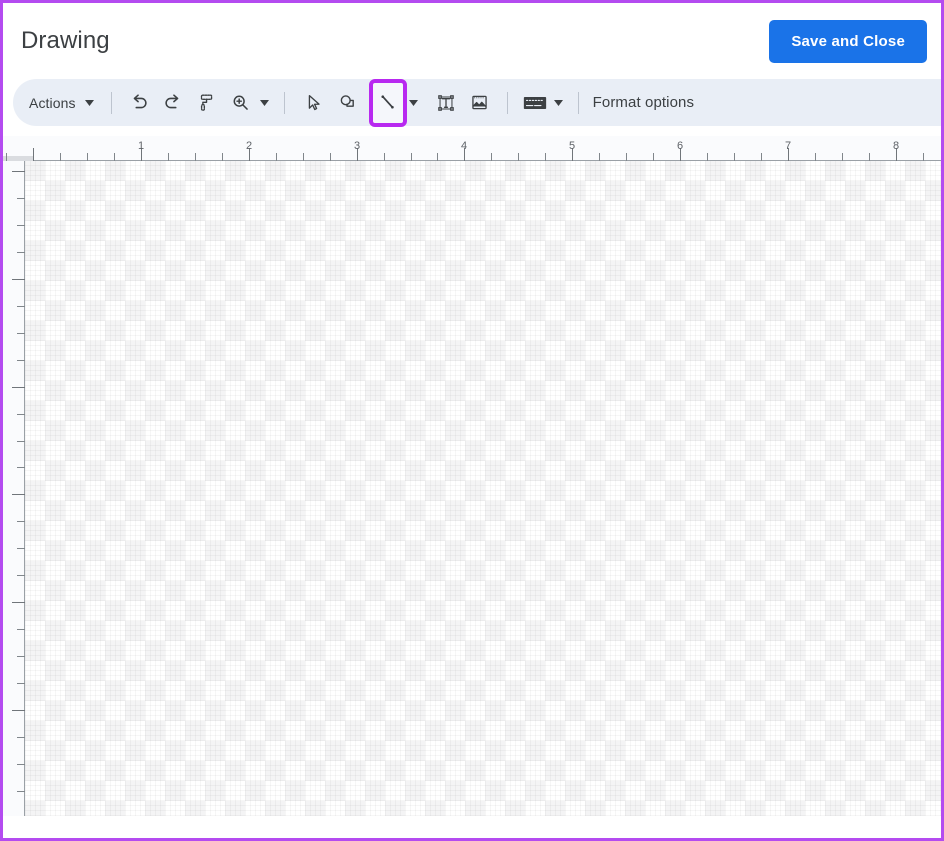 This screenshot has height=841, width=944. What do you see at coordinates (249, 146) in the screenshot?
I see `ruler-label: 2` at bounding box center [249, 146].